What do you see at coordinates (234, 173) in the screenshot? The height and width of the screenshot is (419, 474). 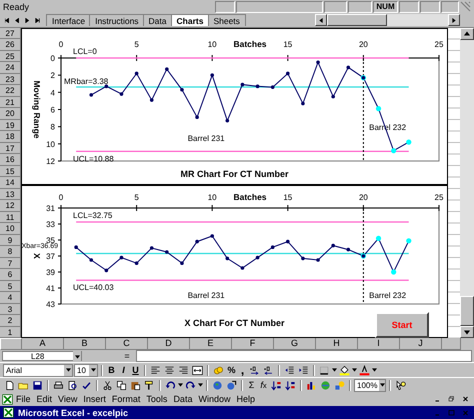 I see `chart-title: MR Chart For CT Number` at bounding box center [234, 173].